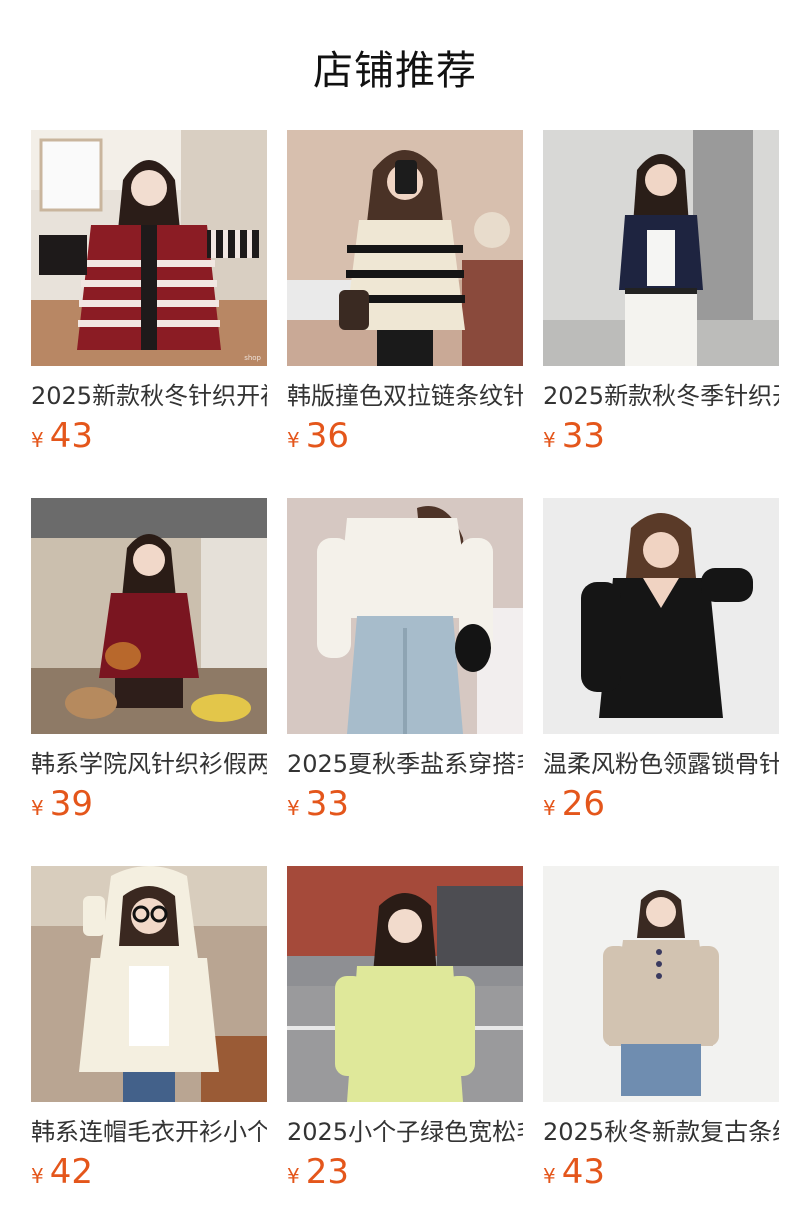 This screenshot has width=790, height=1232. Describe the element at coordinates (71, 804) in the screenshot. I see `price-value: 39` at that location.